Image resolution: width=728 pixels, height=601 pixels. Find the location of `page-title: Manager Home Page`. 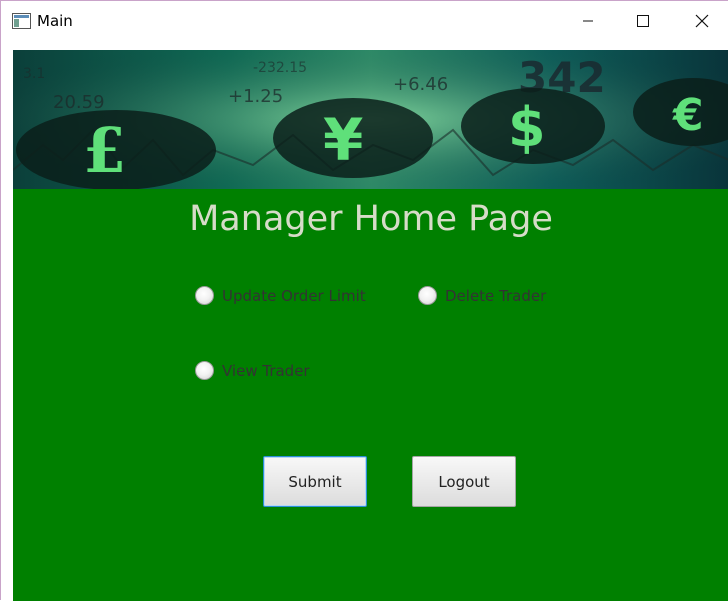

page-title: Manager Home Page is located at coordinates (371, 219).